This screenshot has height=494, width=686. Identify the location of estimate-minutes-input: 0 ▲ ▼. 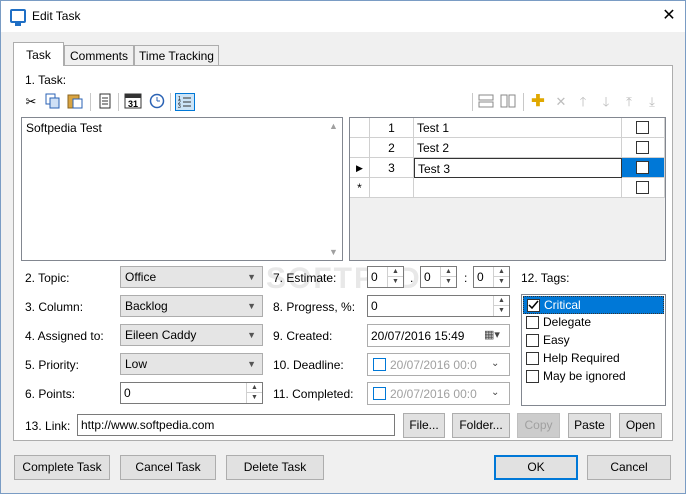
(491, 277).